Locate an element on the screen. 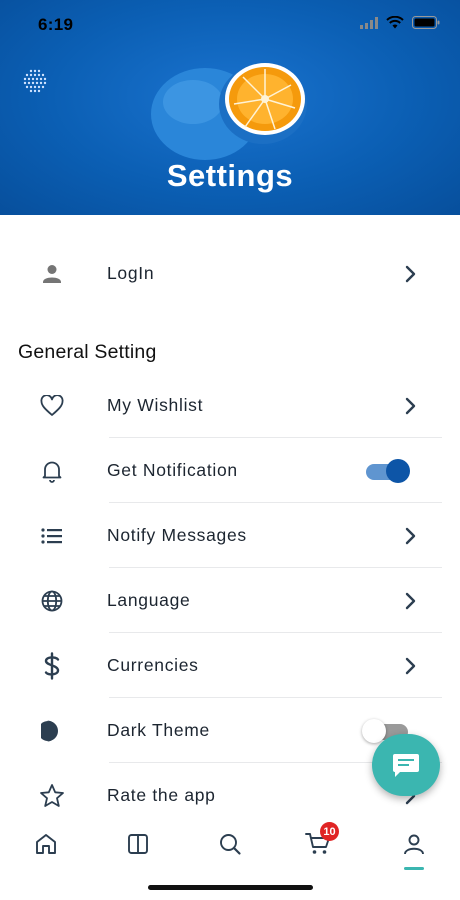 This screenshot has width=460, height=900. status-time: 6:19 is located at coordinates (56, 24).